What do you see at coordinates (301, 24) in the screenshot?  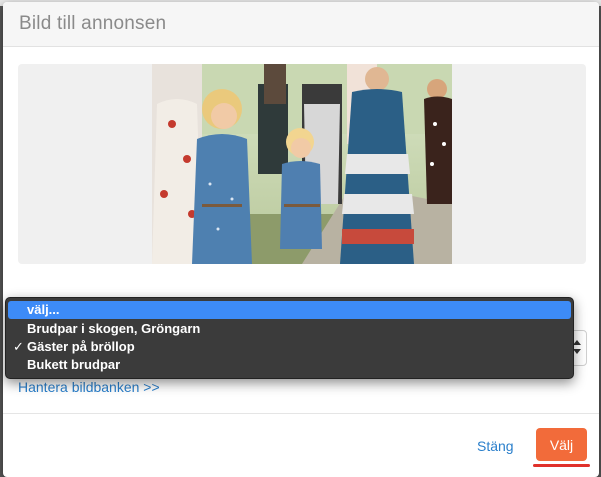 I see `dialog-header: Bild till annonsen` at bounding box center [301, 24].